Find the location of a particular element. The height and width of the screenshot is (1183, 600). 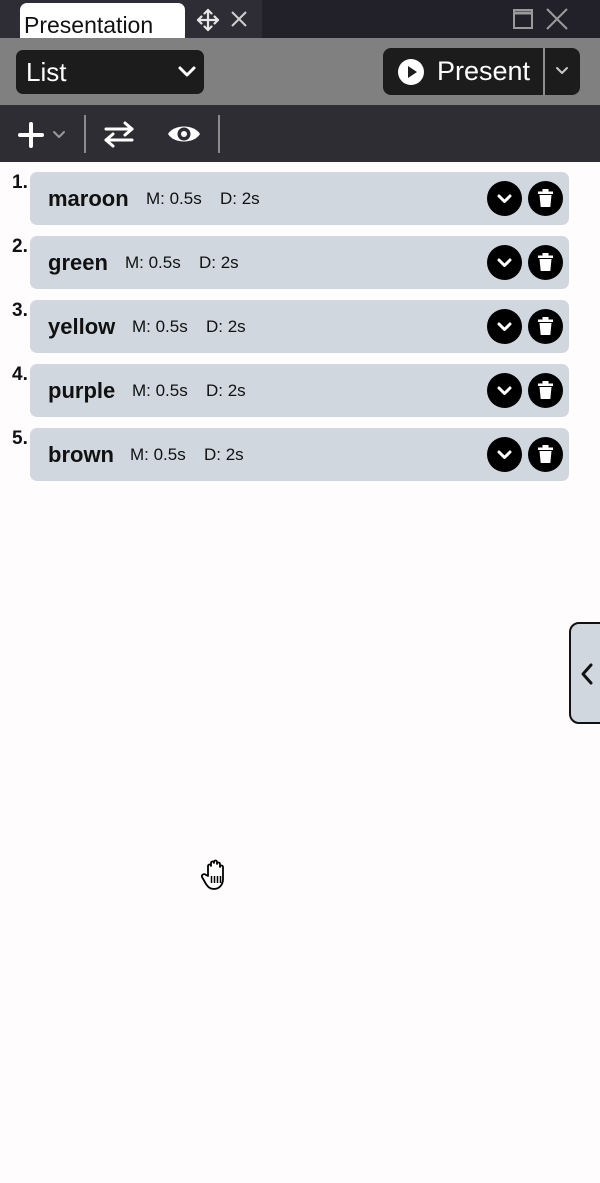

maximize-icon is located at coordinates (523, 19).